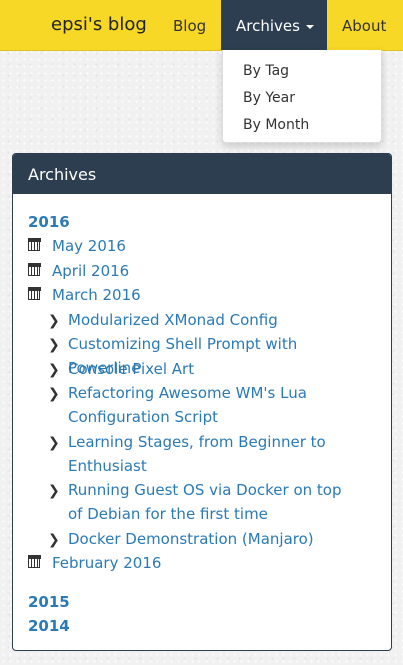 Image resolution: width=403 pixels, height=665 pixels. I want to click on post-link: ❯ Modularized XMonad Config, so click(203, 320).